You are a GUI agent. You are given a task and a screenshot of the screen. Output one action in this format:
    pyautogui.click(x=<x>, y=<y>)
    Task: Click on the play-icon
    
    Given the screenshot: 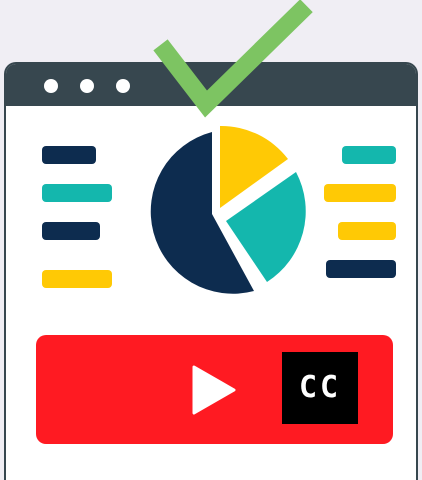 What is the action you would take?
    pyautogui.click(x=214, y=390)
    